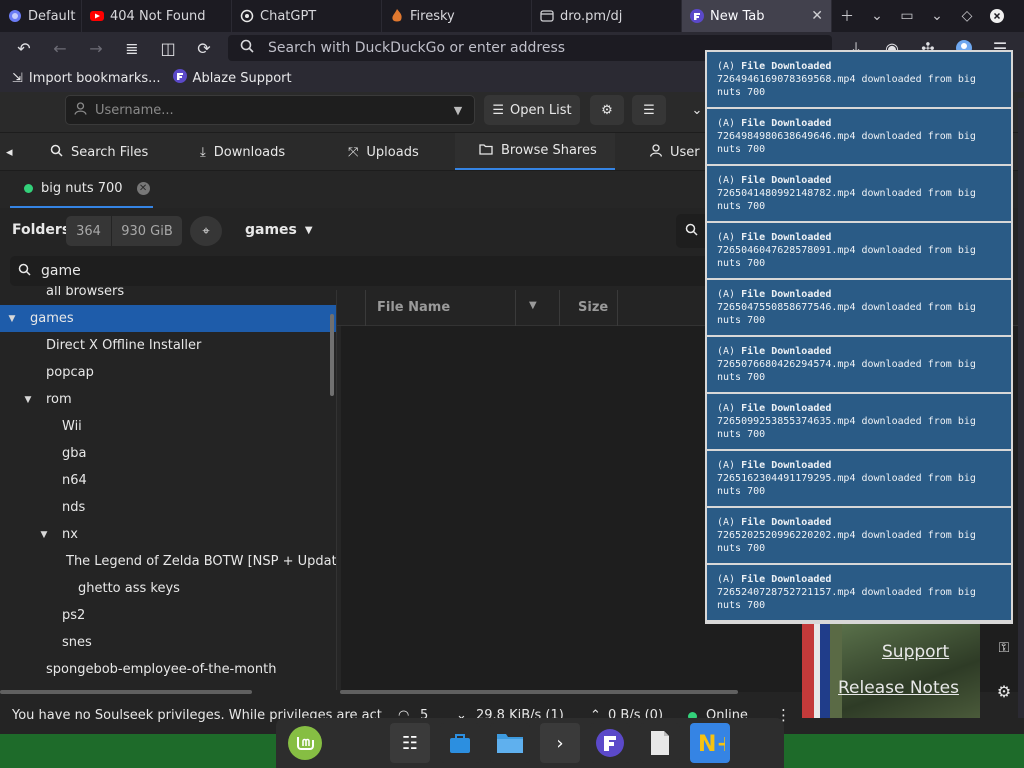  I want to click on terminal-icon: ›, so click(560, 743).